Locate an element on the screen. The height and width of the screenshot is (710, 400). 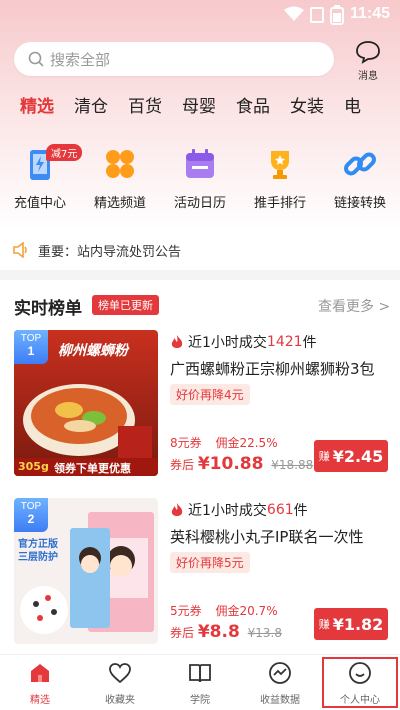
message-button: 消息 is located at coordinates (368, 61).